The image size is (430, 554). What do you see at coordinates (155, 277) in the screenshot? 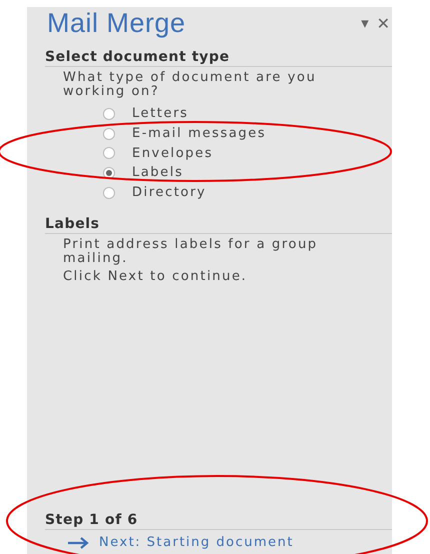
I see `description-text: Click Next to continue.` at bounding box center [155, 277].